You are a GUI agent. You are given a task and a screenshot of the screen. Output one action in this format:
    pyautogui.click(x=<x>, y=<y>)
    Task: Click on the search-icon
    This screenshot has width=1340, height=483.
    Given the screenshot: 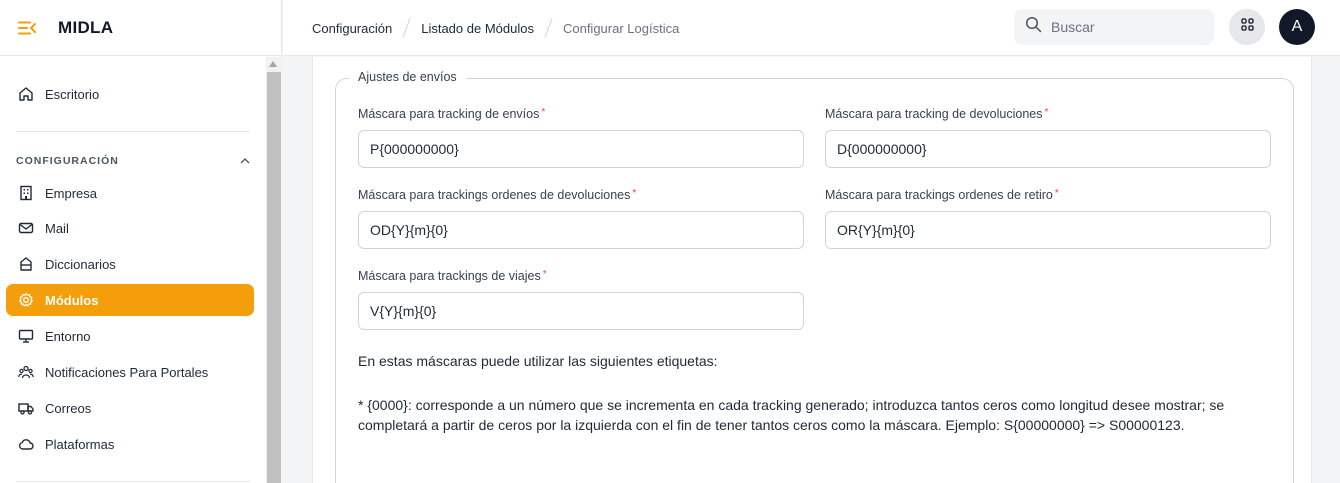 What is the action you would take?
    pyautogui.click(x=1033, y=27)
    